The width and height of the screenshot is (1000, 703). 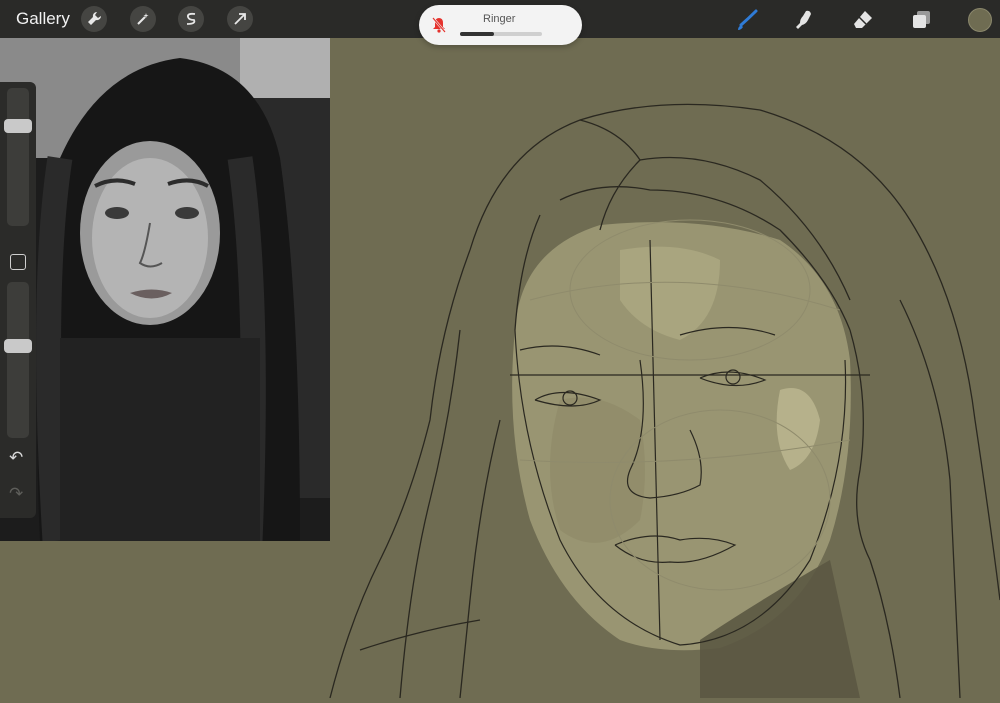 I want to click on selection-s-icon, so click(x=191, y=19).